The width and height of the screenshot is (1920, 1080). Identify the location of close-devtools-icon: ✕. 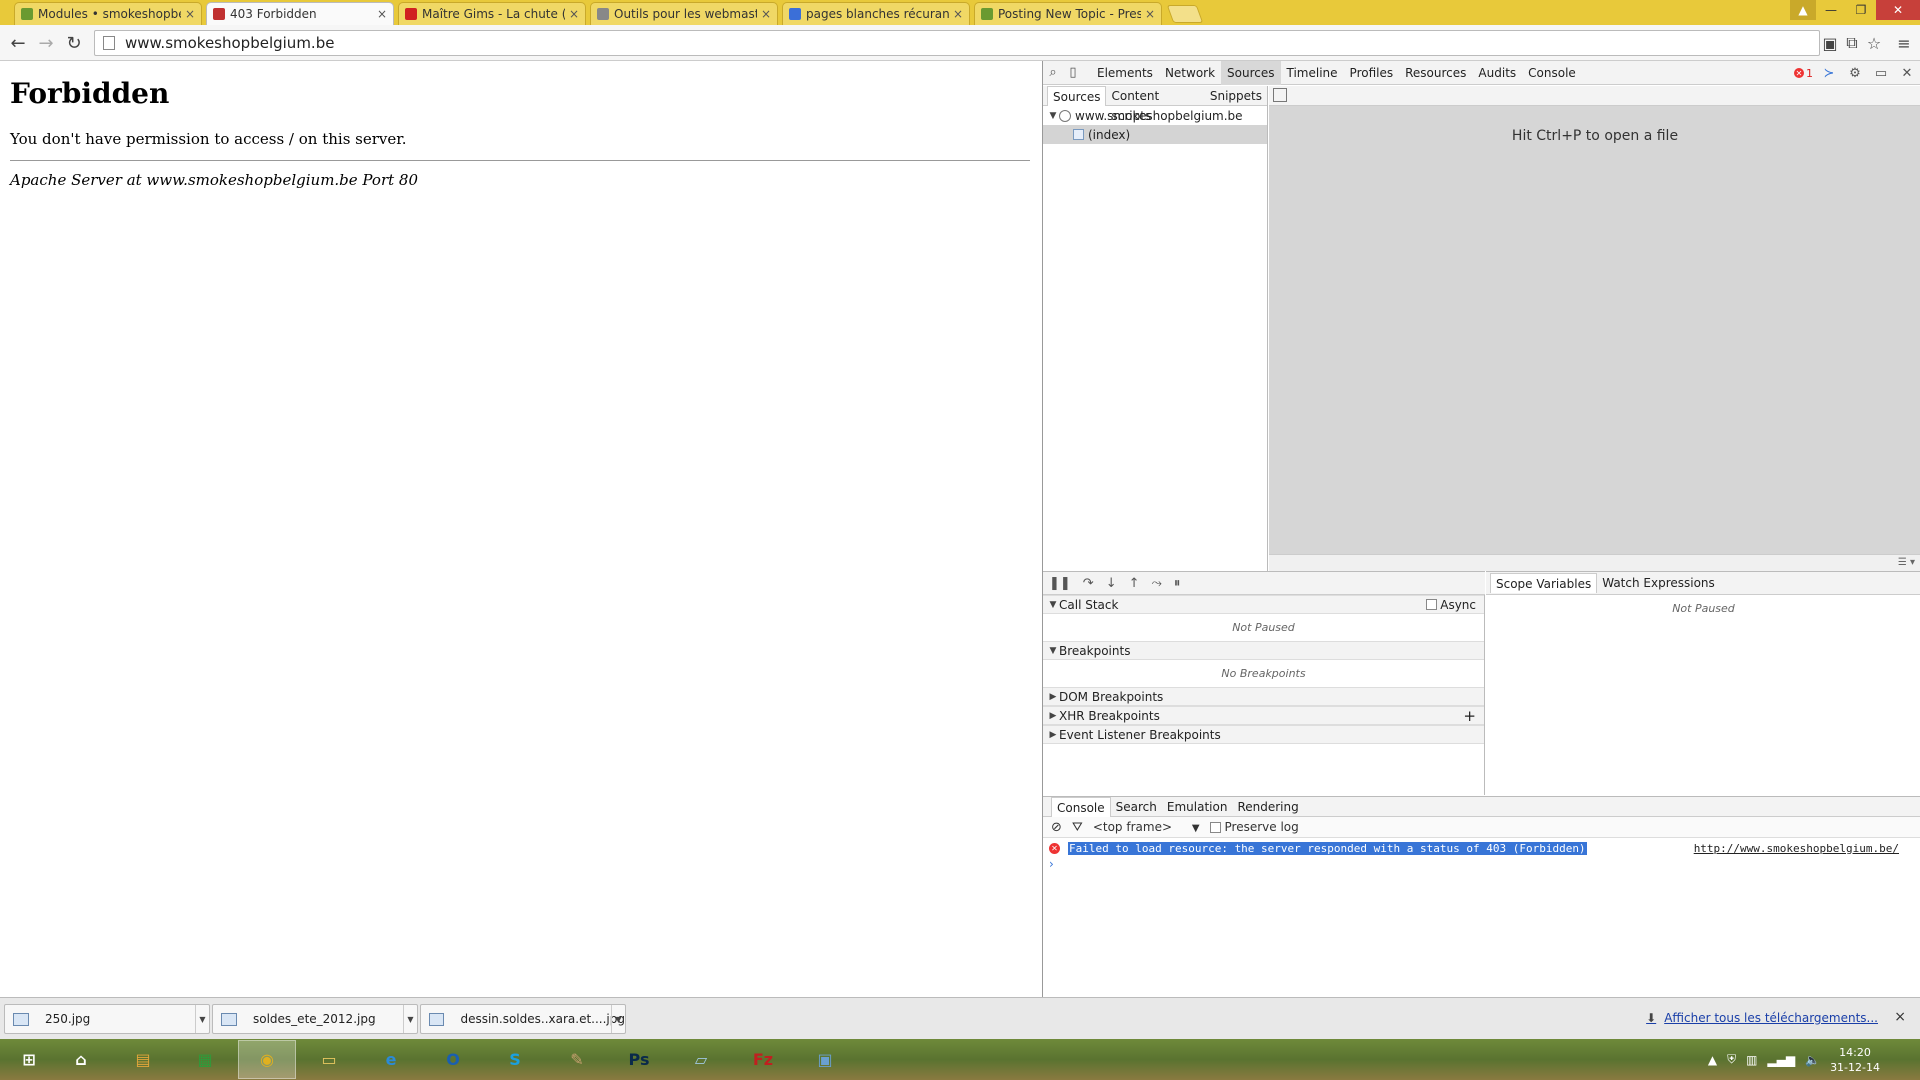
(1907, 73).